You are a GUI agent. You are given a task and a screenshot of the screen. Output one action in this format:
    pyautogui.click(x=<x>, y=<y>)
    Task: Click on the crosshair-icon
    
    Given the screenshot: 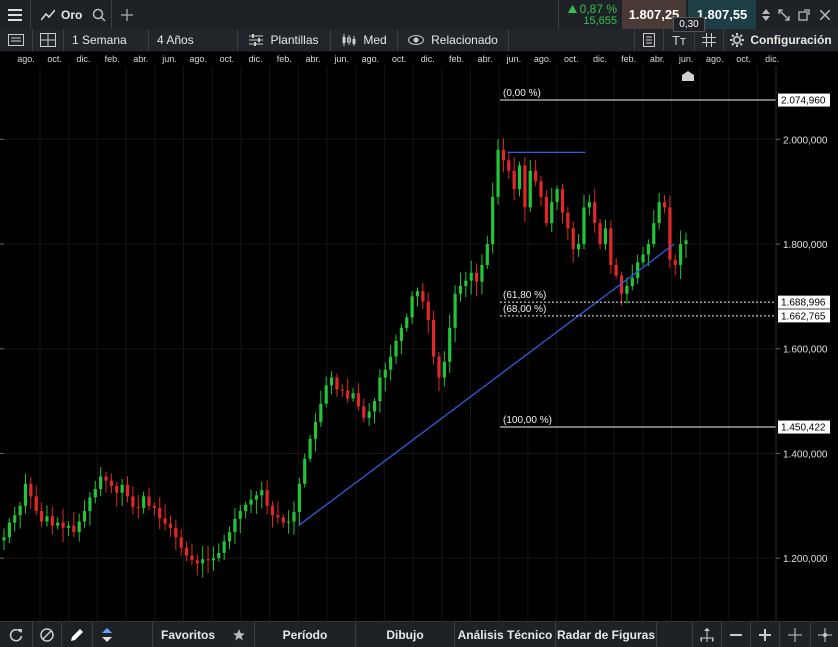 What is the action you would take?
    pyautogui.click(x=795, y=634)
    